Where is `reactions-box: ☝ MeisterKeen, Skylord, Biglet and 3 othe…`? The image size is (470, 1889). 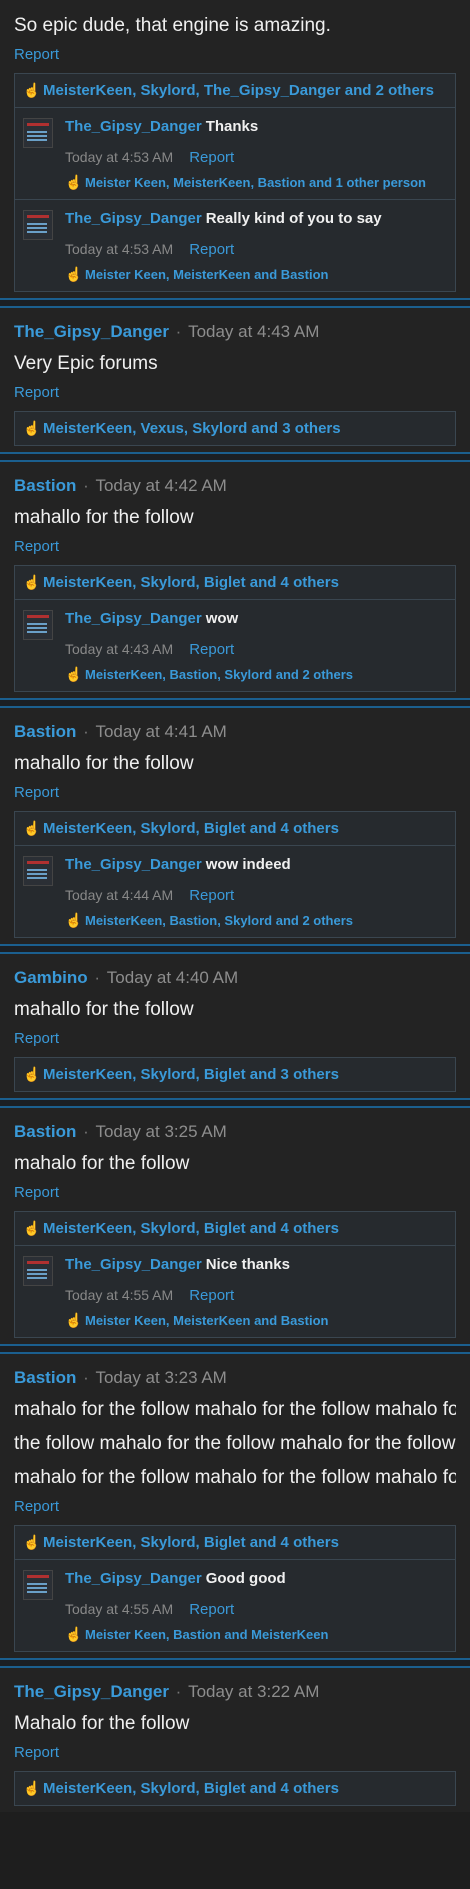
reactions-box: ☝ MeisterKeen, Skylord, Biglet and 3 othe… is located at coordinates (235, 1074).